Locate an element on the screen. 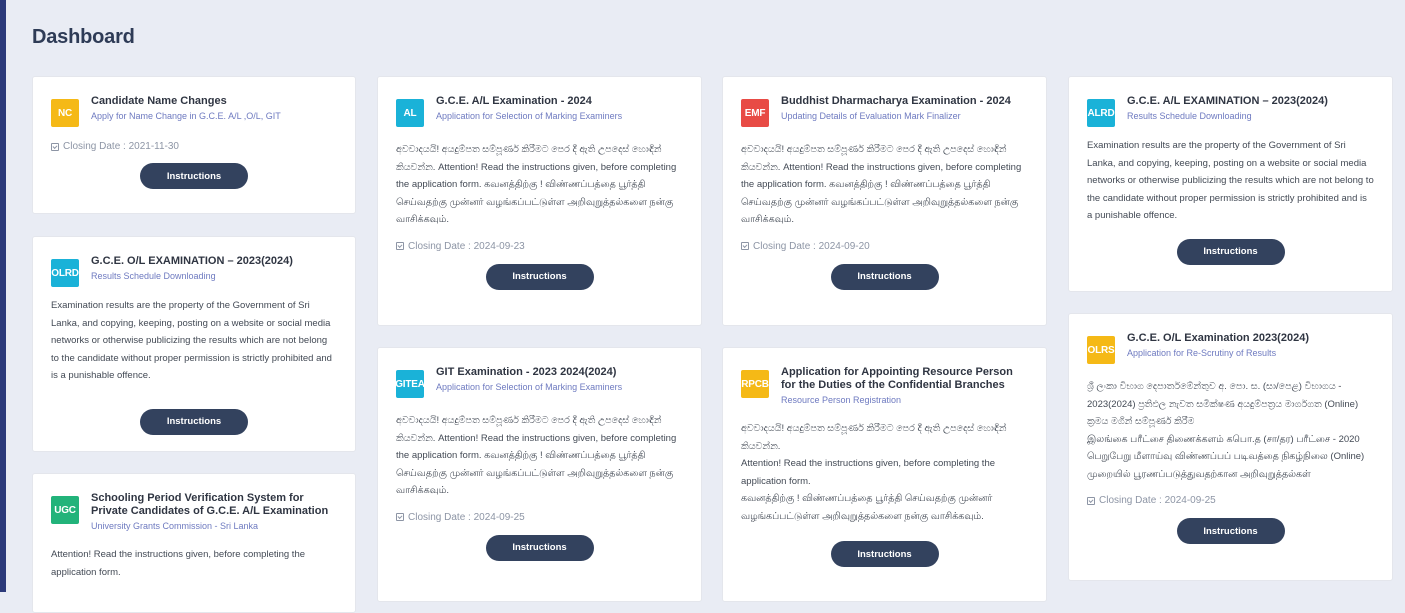  card-badge: ALRD is located at coordinates (1101, 113).